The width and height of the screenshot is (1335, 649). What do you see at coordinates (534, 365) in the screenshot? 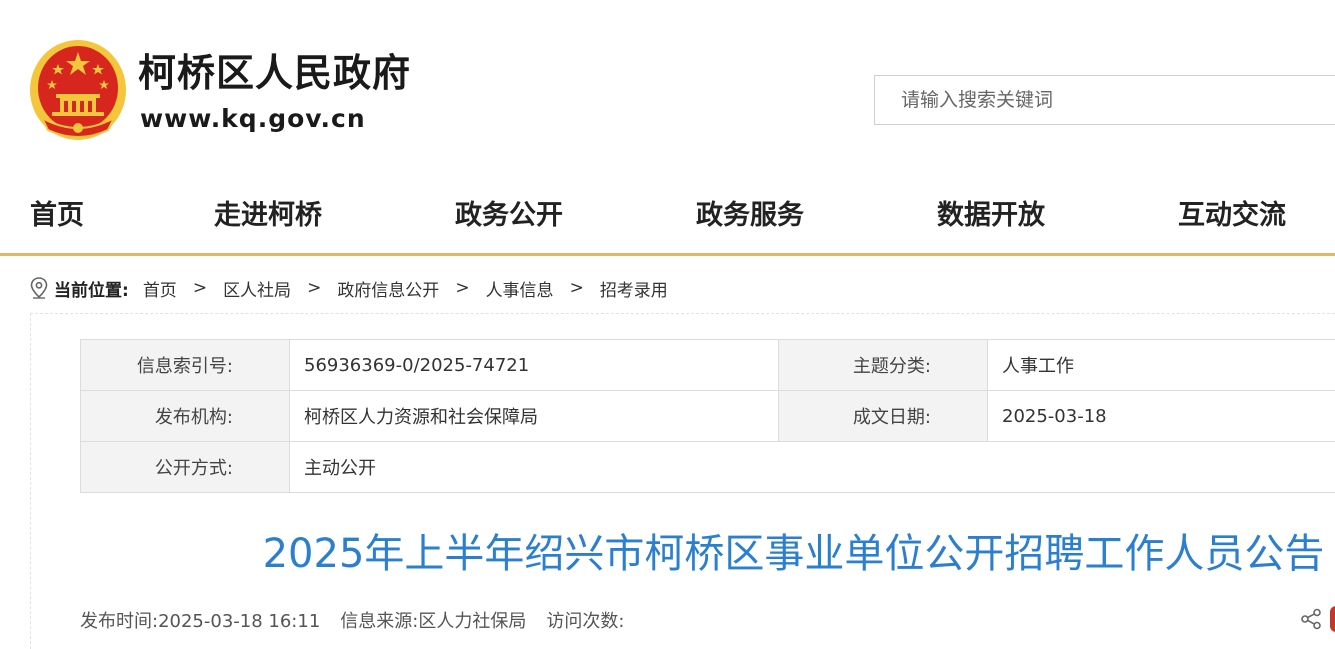
I see `index-value: 56936369-0/2025-74721` at bounding box center [534, 365].